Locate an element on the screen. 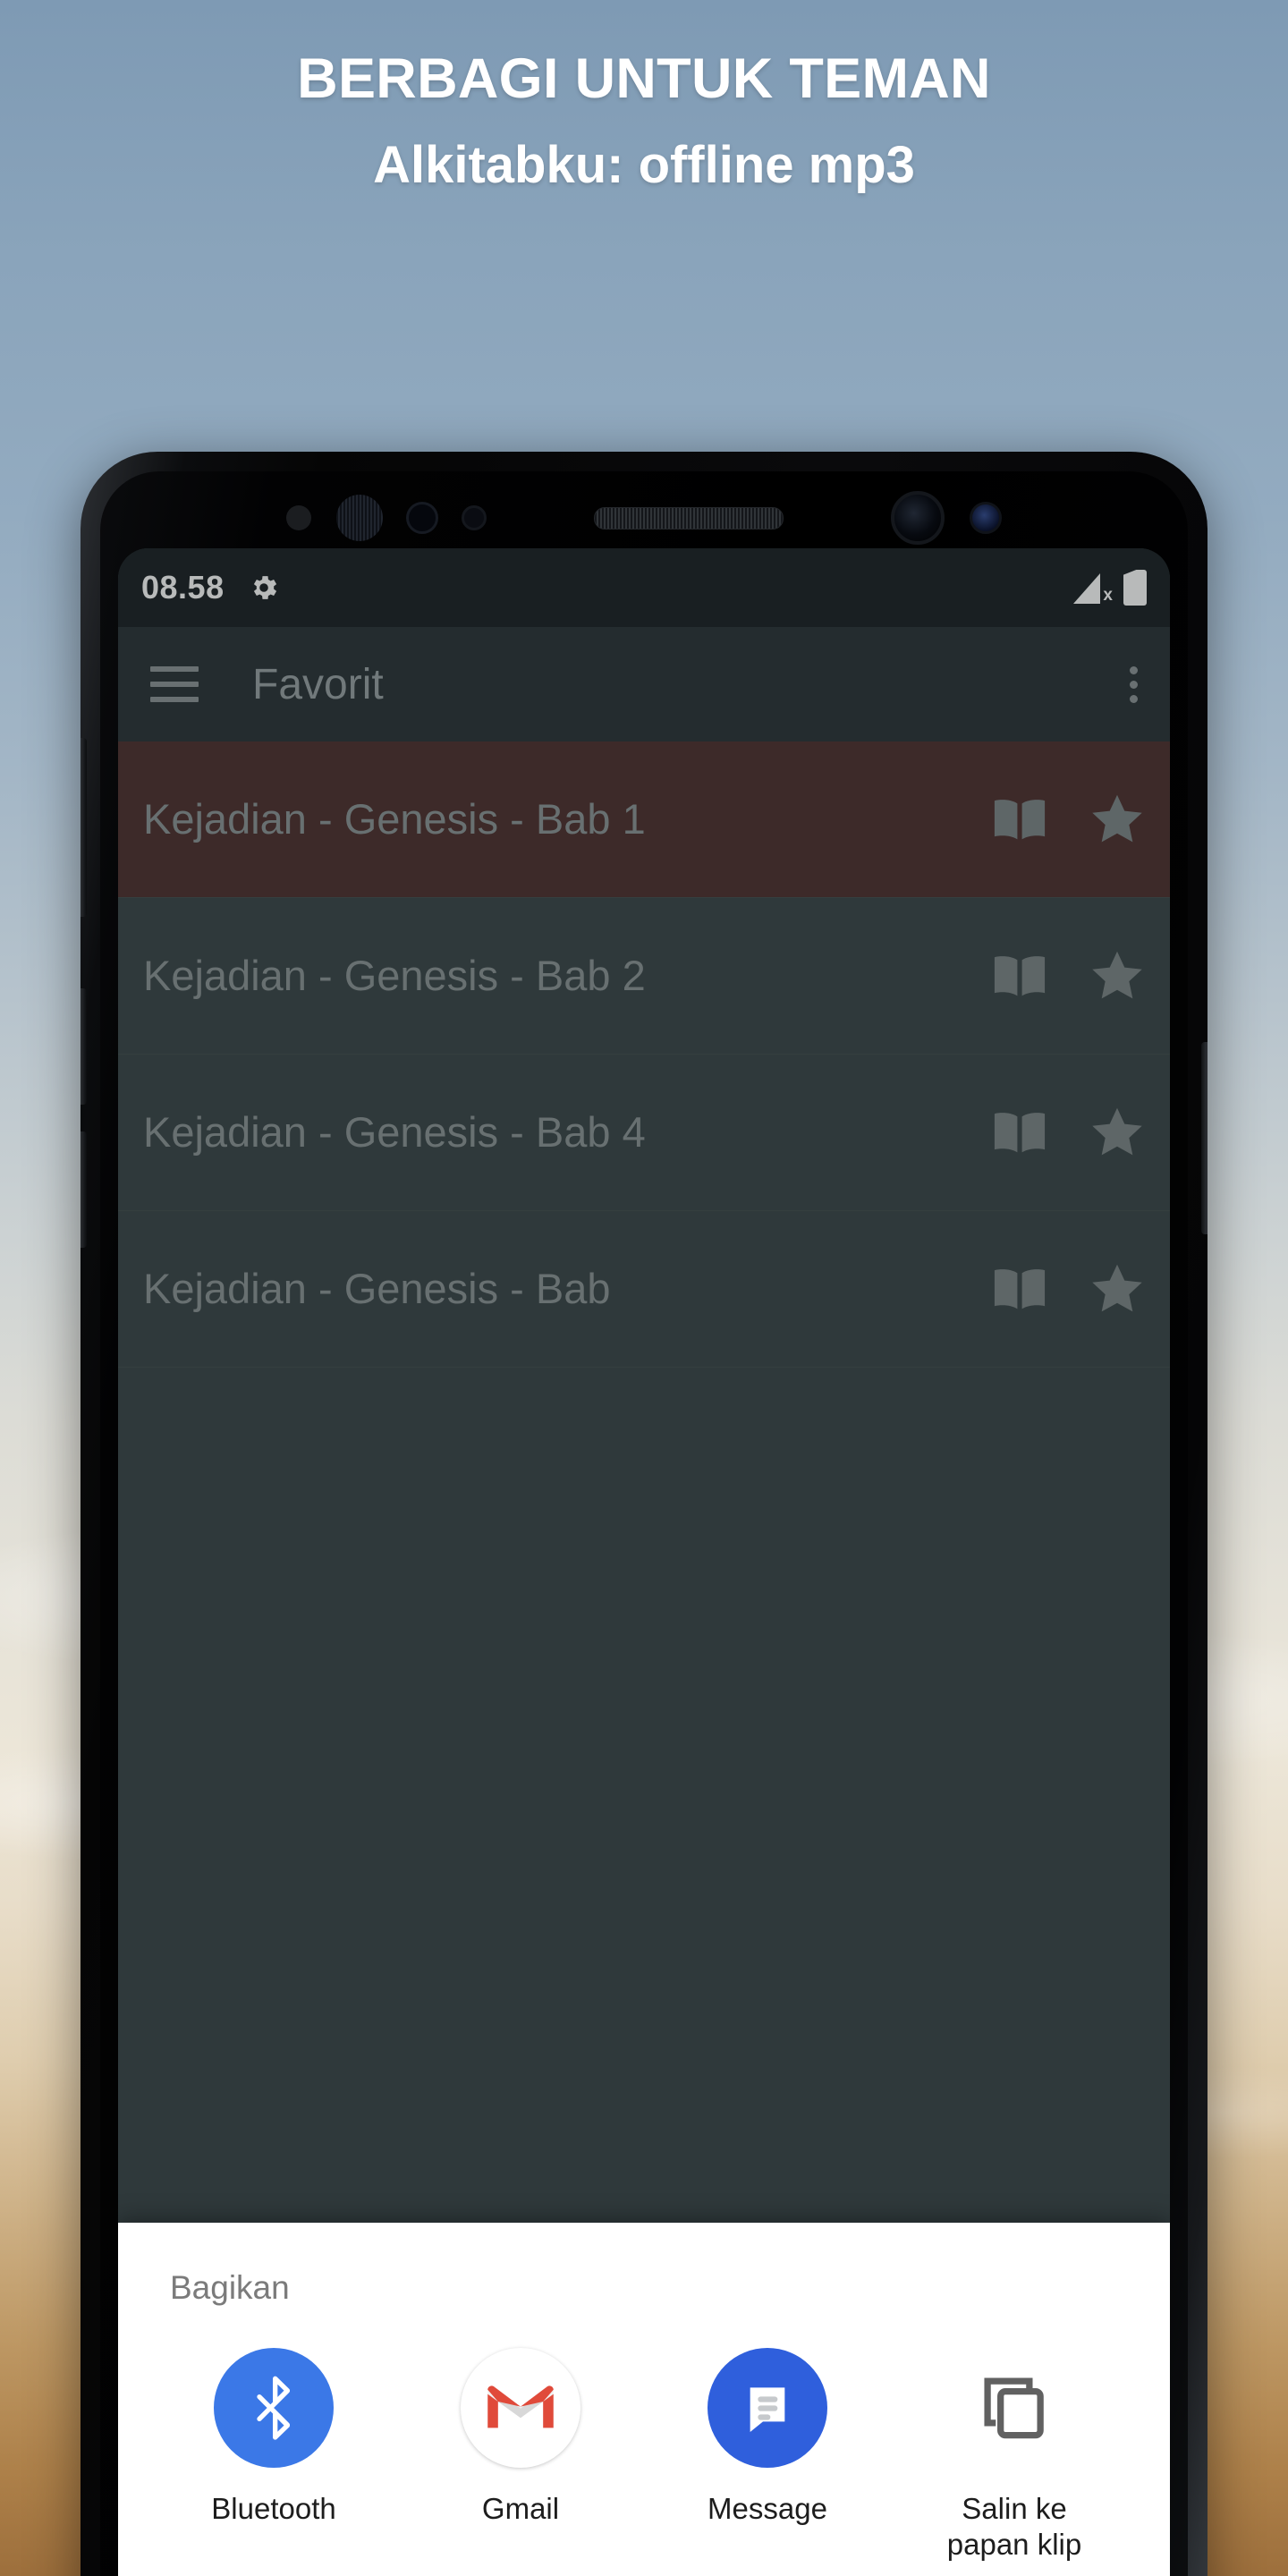 Image resolution: width=1288 pixels, height=2576 pixels. volume-down-button is located at coordinates (83, 1046).